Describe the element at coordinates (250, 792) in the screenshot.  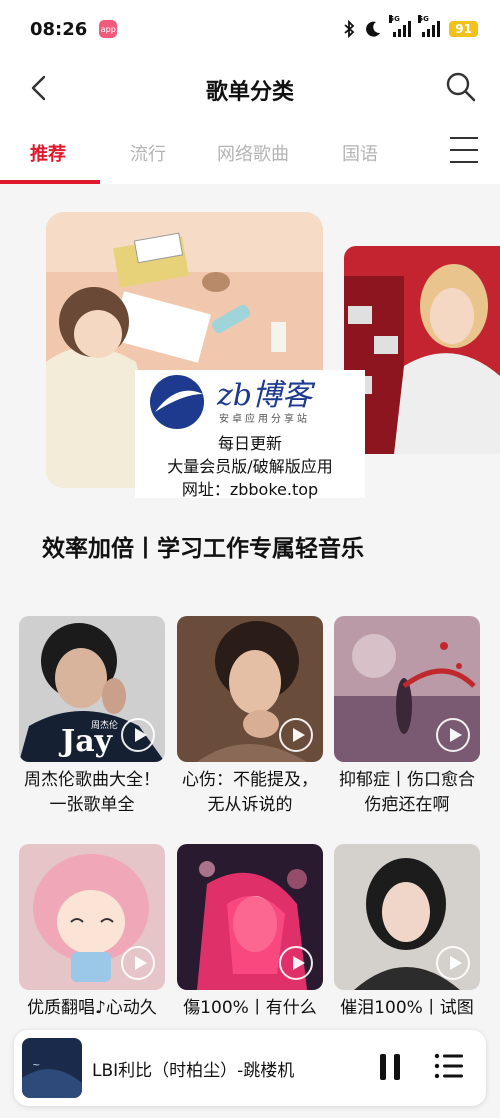
I see `playlist-title: 心伤：不能提及，无从诉说的` at that location.